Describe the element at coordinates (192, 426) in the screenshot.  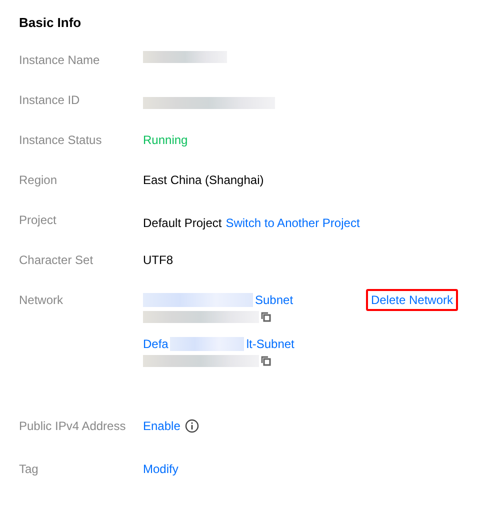
I see `info-icon` at that location.